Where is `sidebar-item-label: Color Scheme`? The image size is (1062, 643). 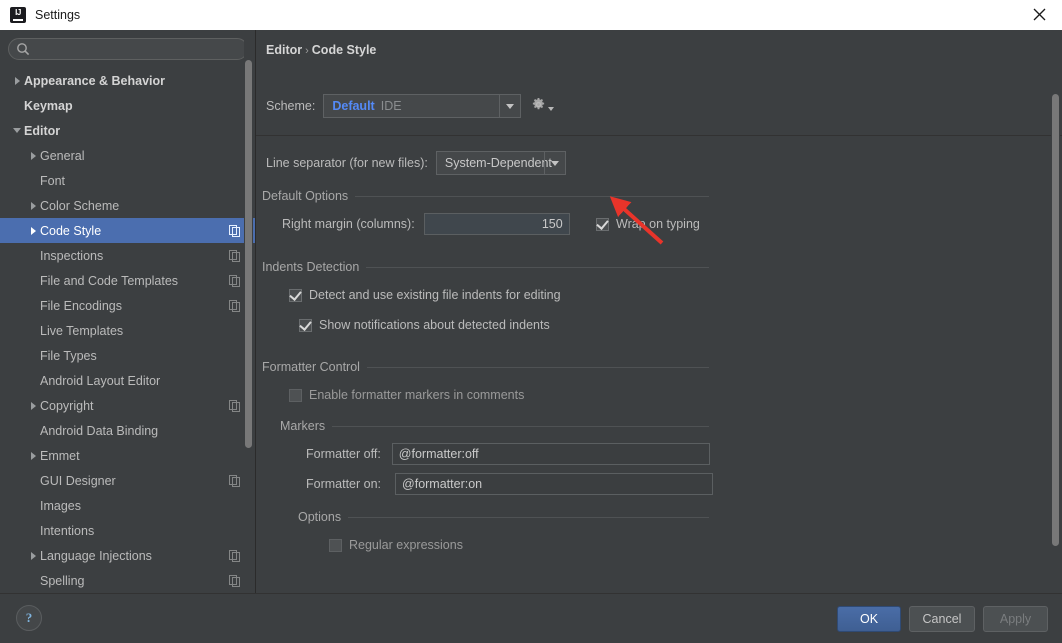 sidebar-item-label: Color Scheme is located at coordinates (80, 205).